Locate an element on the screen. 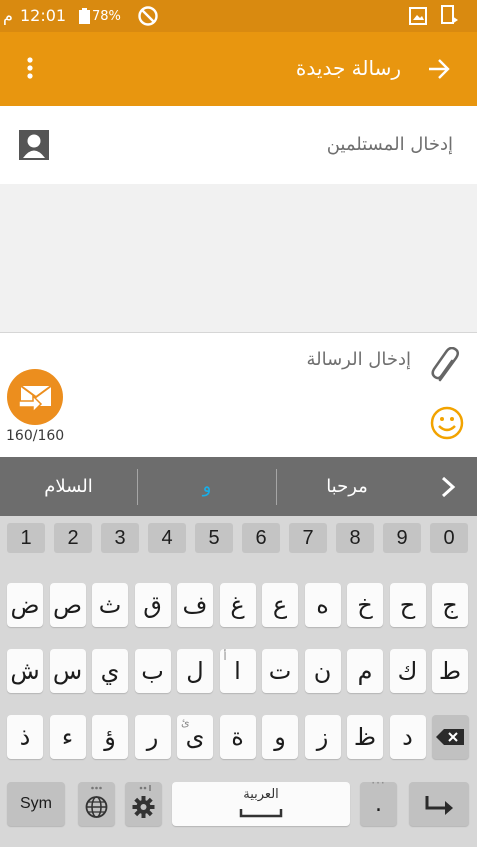  backspace-icon is located at coordinates (450, 737).